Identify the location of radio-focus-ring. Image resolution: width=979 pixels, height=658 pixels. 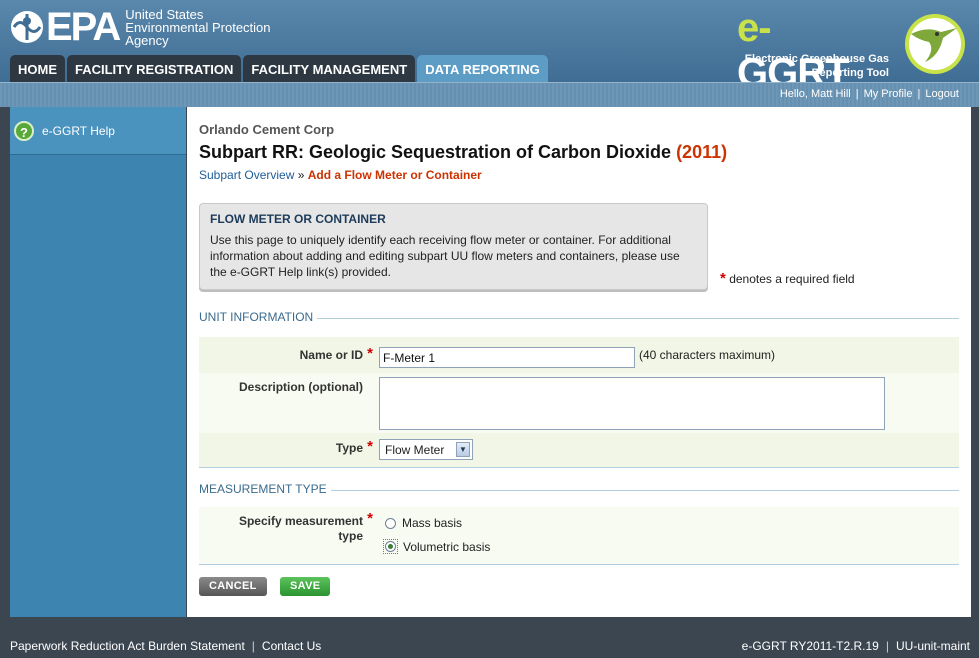
(390, 546).